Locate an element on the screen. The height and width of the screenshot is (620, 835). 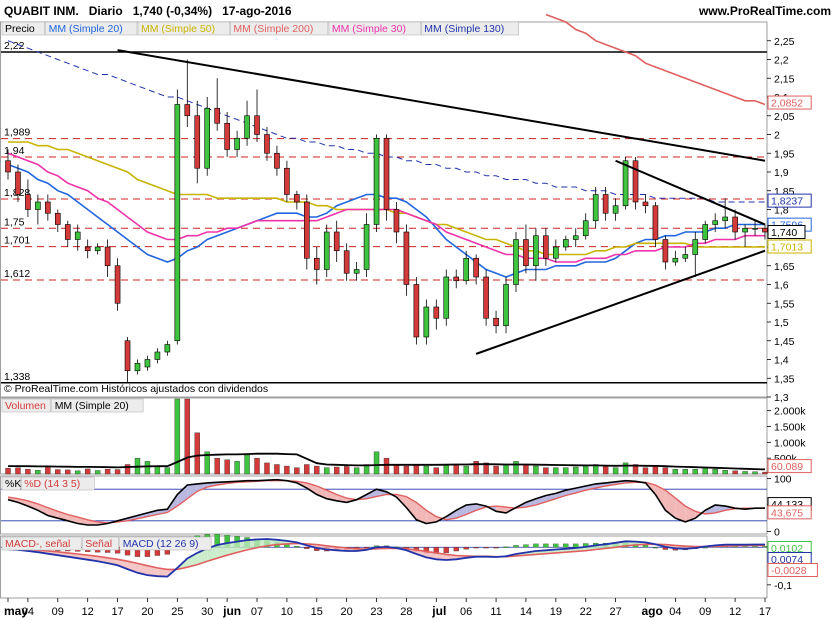
price-axis-tick-label: 2,25 is located at coordinates (784, 42).